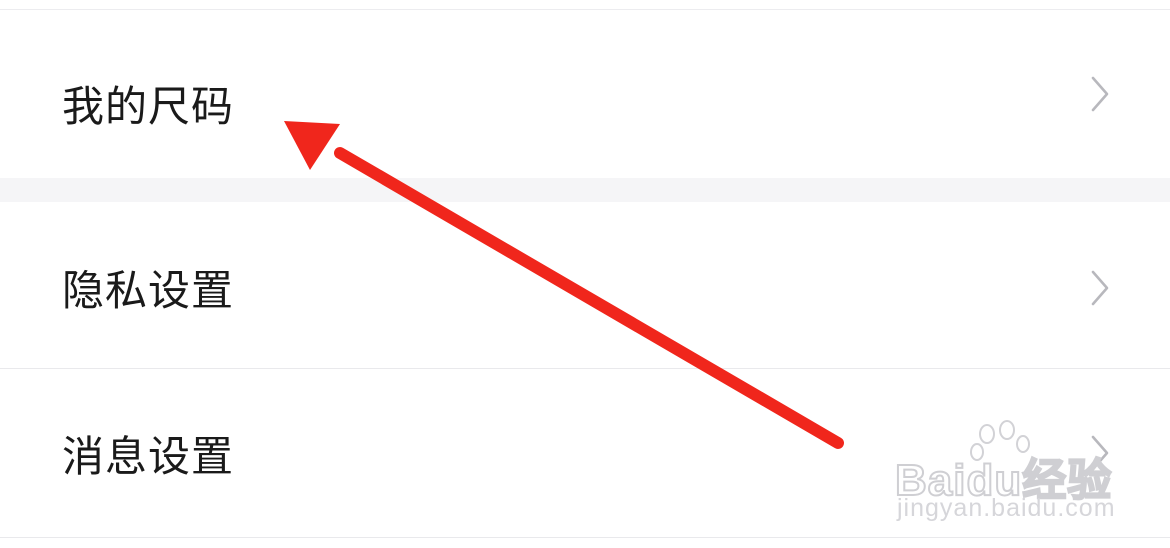 This screenshot has width=1170, height=548. I want to click on settings-item-label: 隐私设置, so click(148, 290).